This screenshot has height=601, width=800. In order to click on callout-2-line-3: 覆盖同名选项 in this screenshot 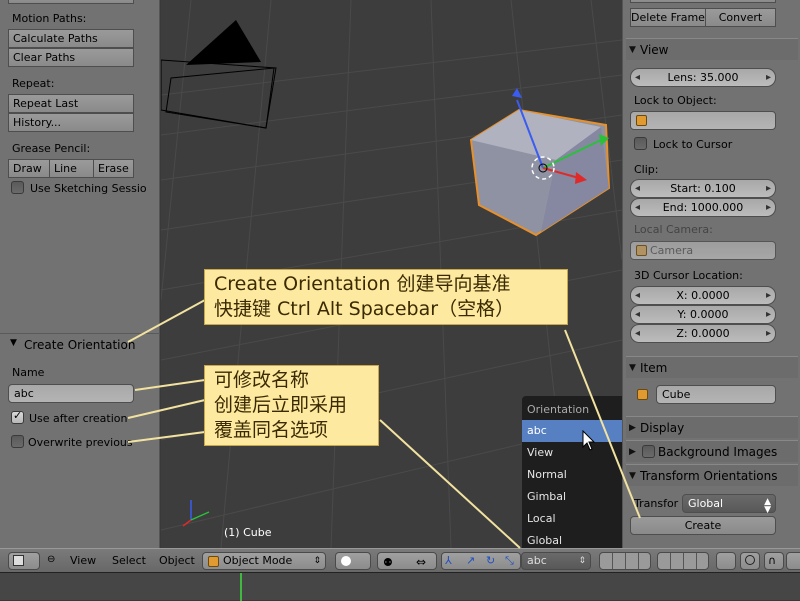, I will do `click(271, 430)`.